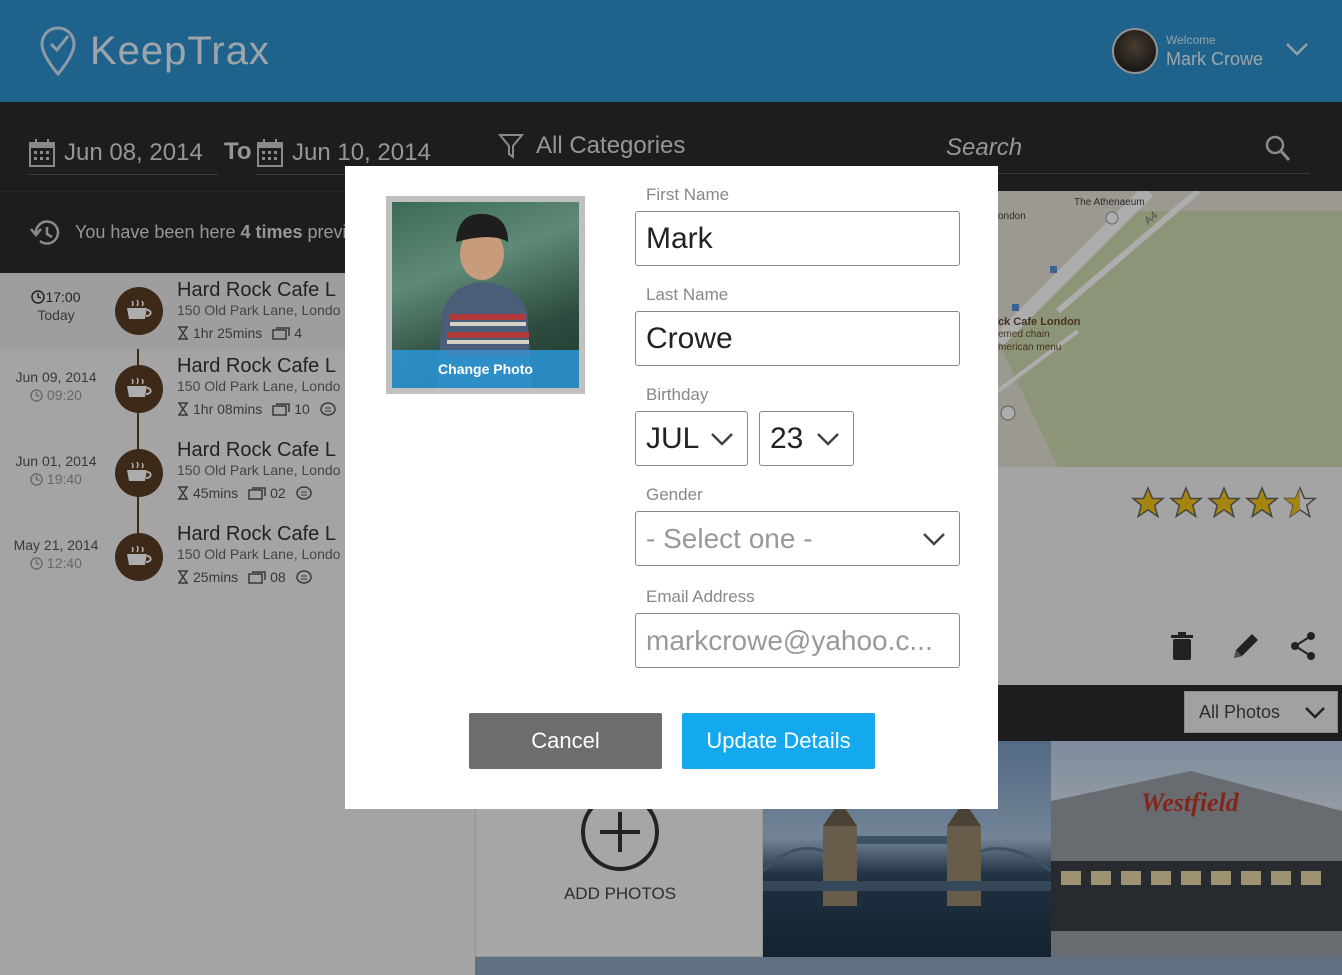 This screenshot has width=1342, height=975. What do you see at coordinates (806, 438) in the screenshot?
I see `birthday-day-select: 23` at bounding box center [806, 438].